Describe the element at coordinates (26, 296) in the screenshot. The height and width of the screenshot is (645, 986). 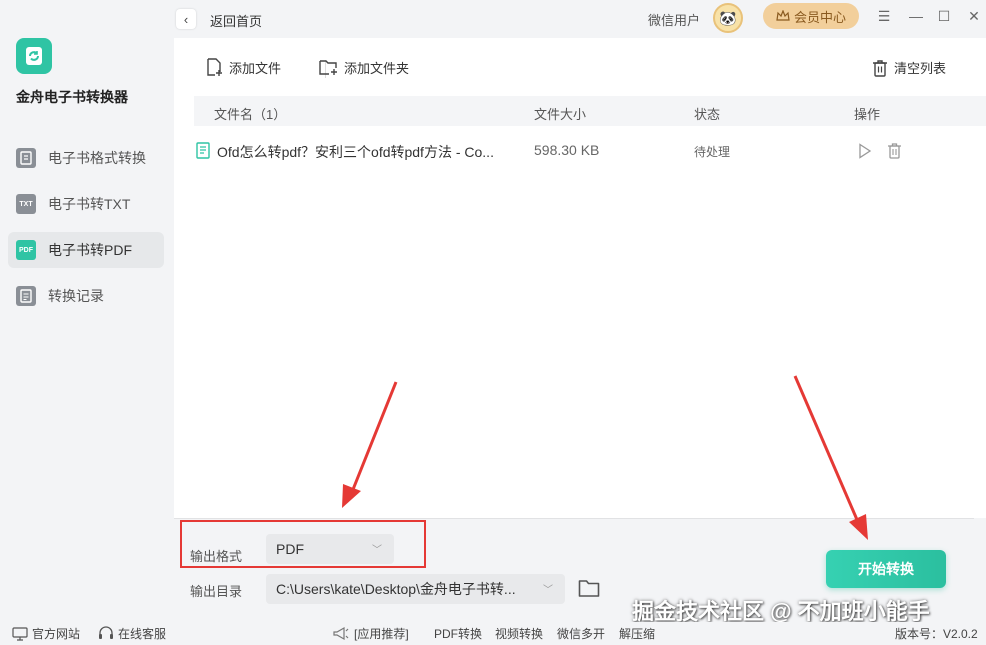
I see `history-icon` at that location.